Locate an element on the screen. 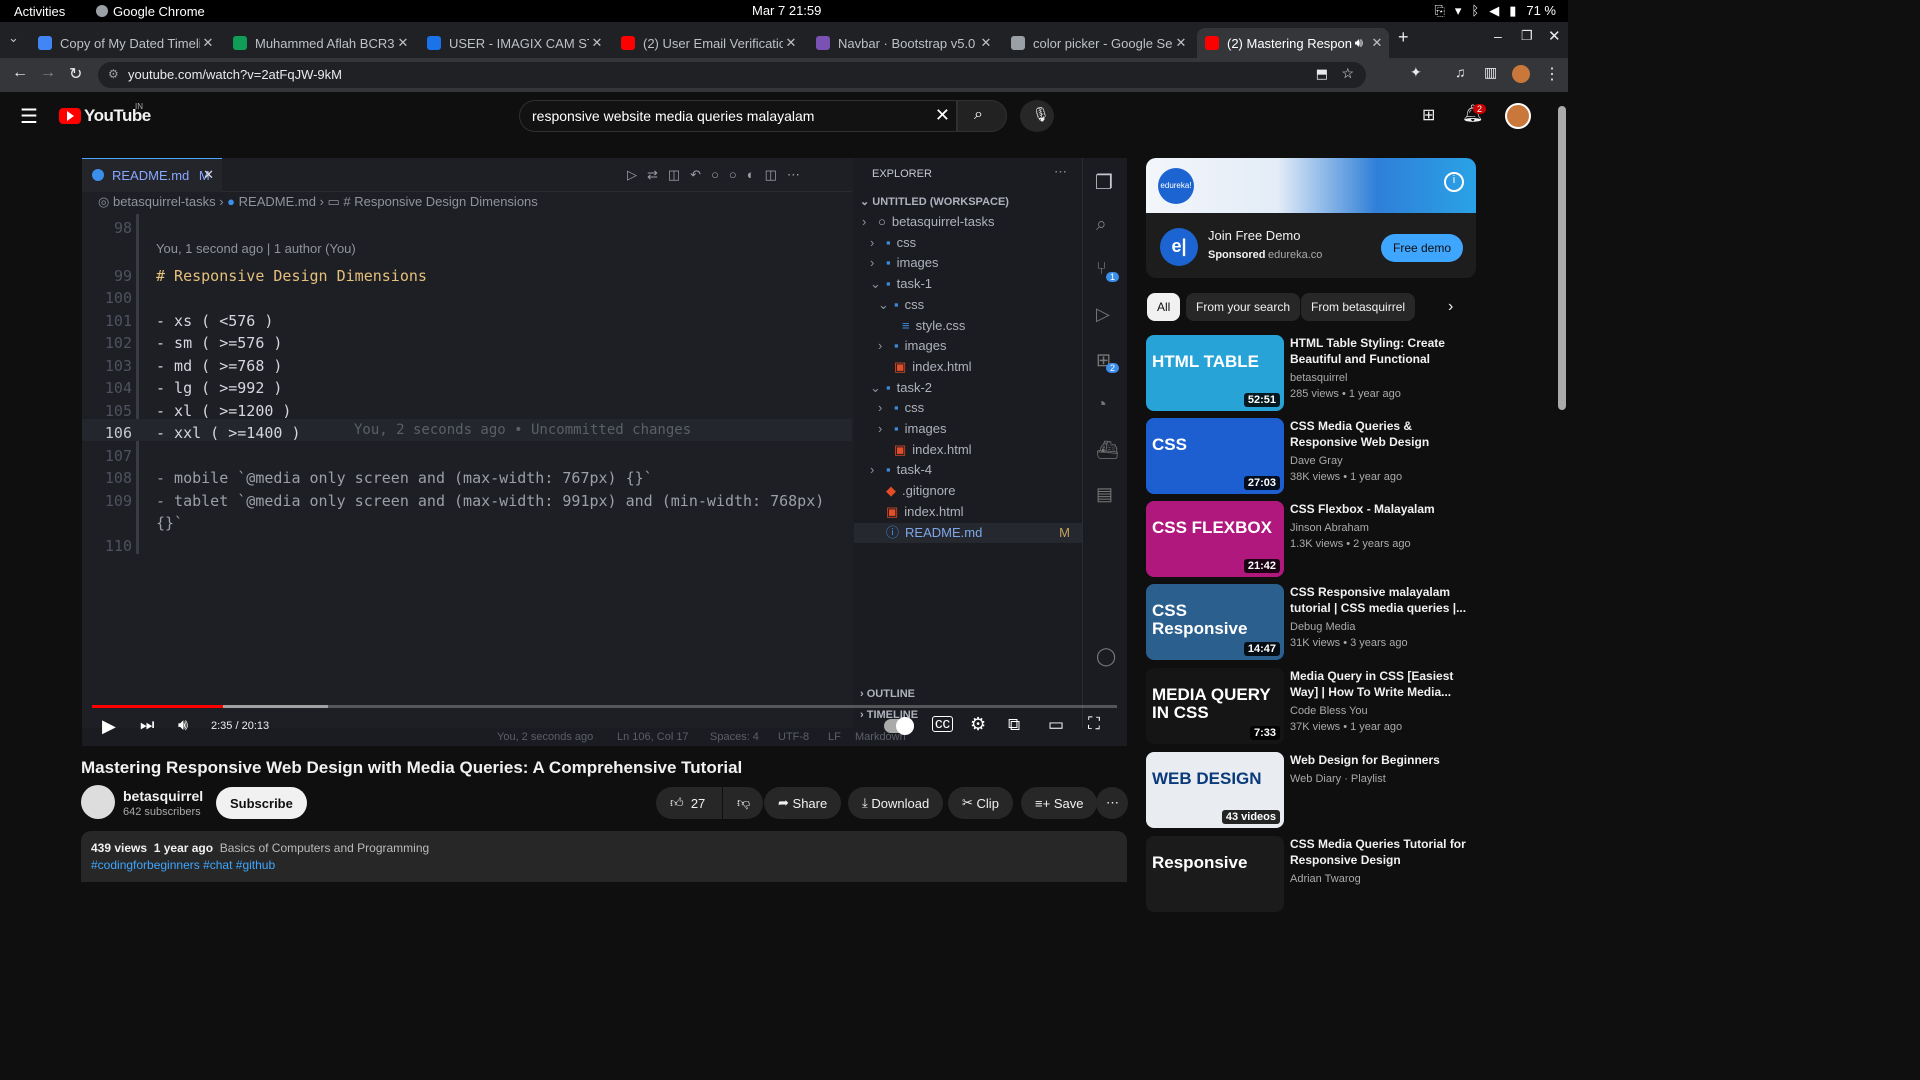 The height and width of the screenshot is (1080, 1920). restore-icon: ❐ is located at coordinates (1527, 36).